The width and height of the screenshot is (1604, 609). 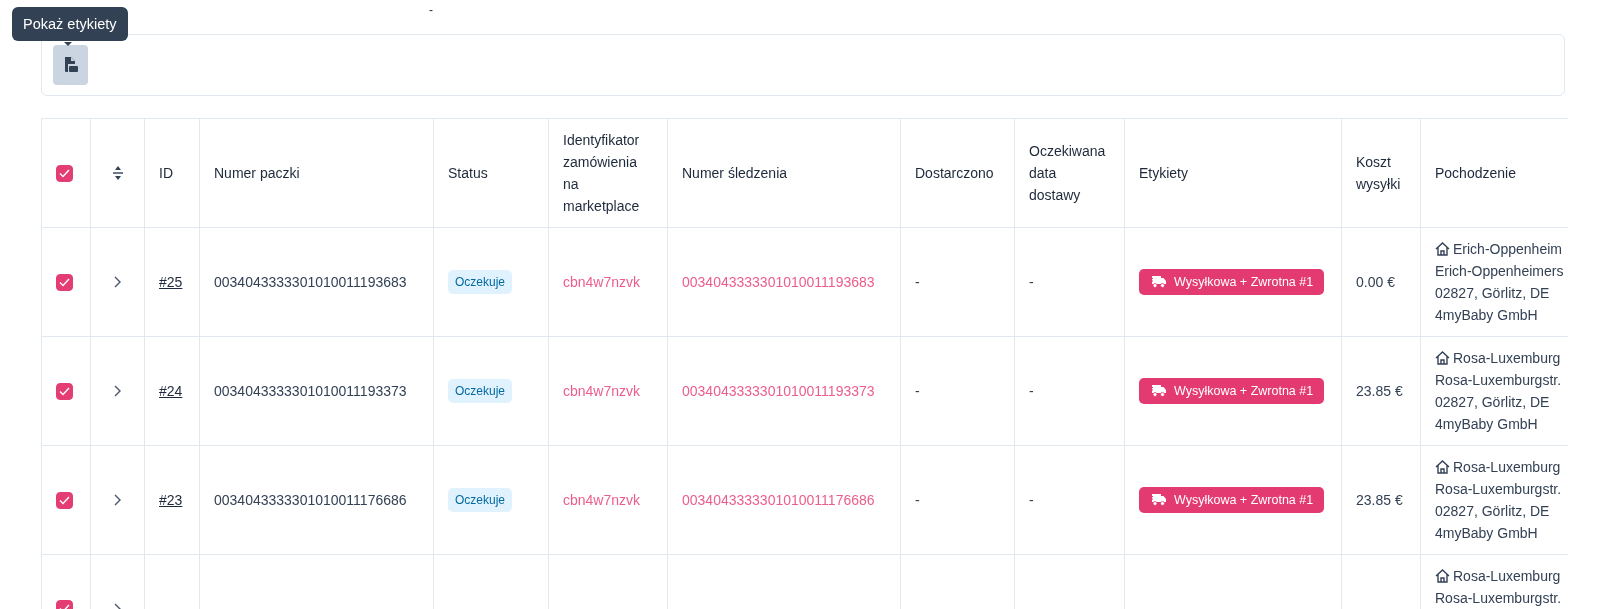 I want to click on parcel-number: 0034043333301010011176686, so click(x=310, y=500).